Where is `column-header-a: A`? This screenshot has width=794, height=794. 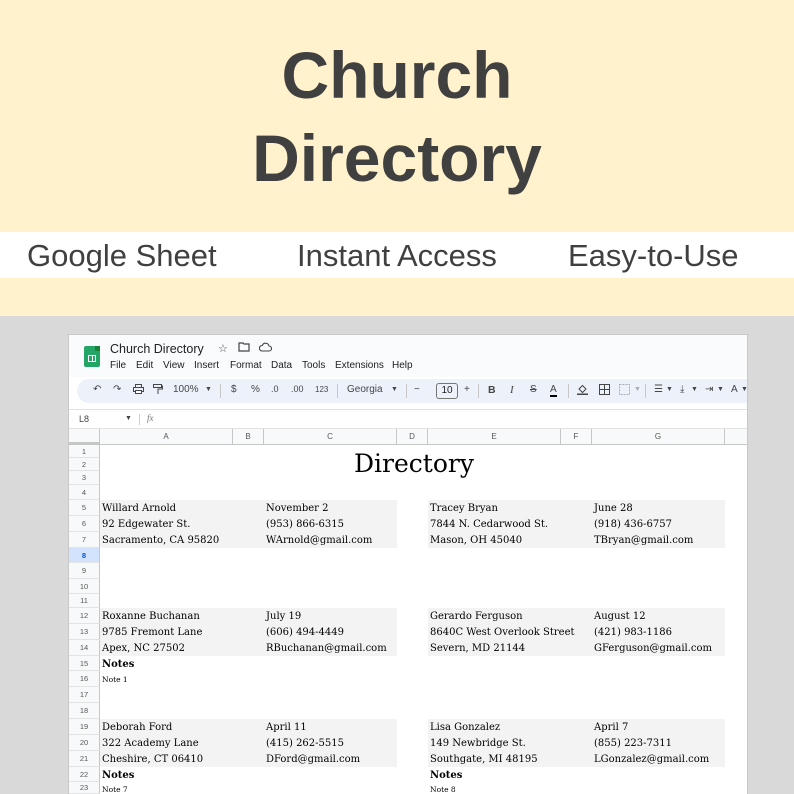 column-header-a: A is located at coordinates (166, 437).